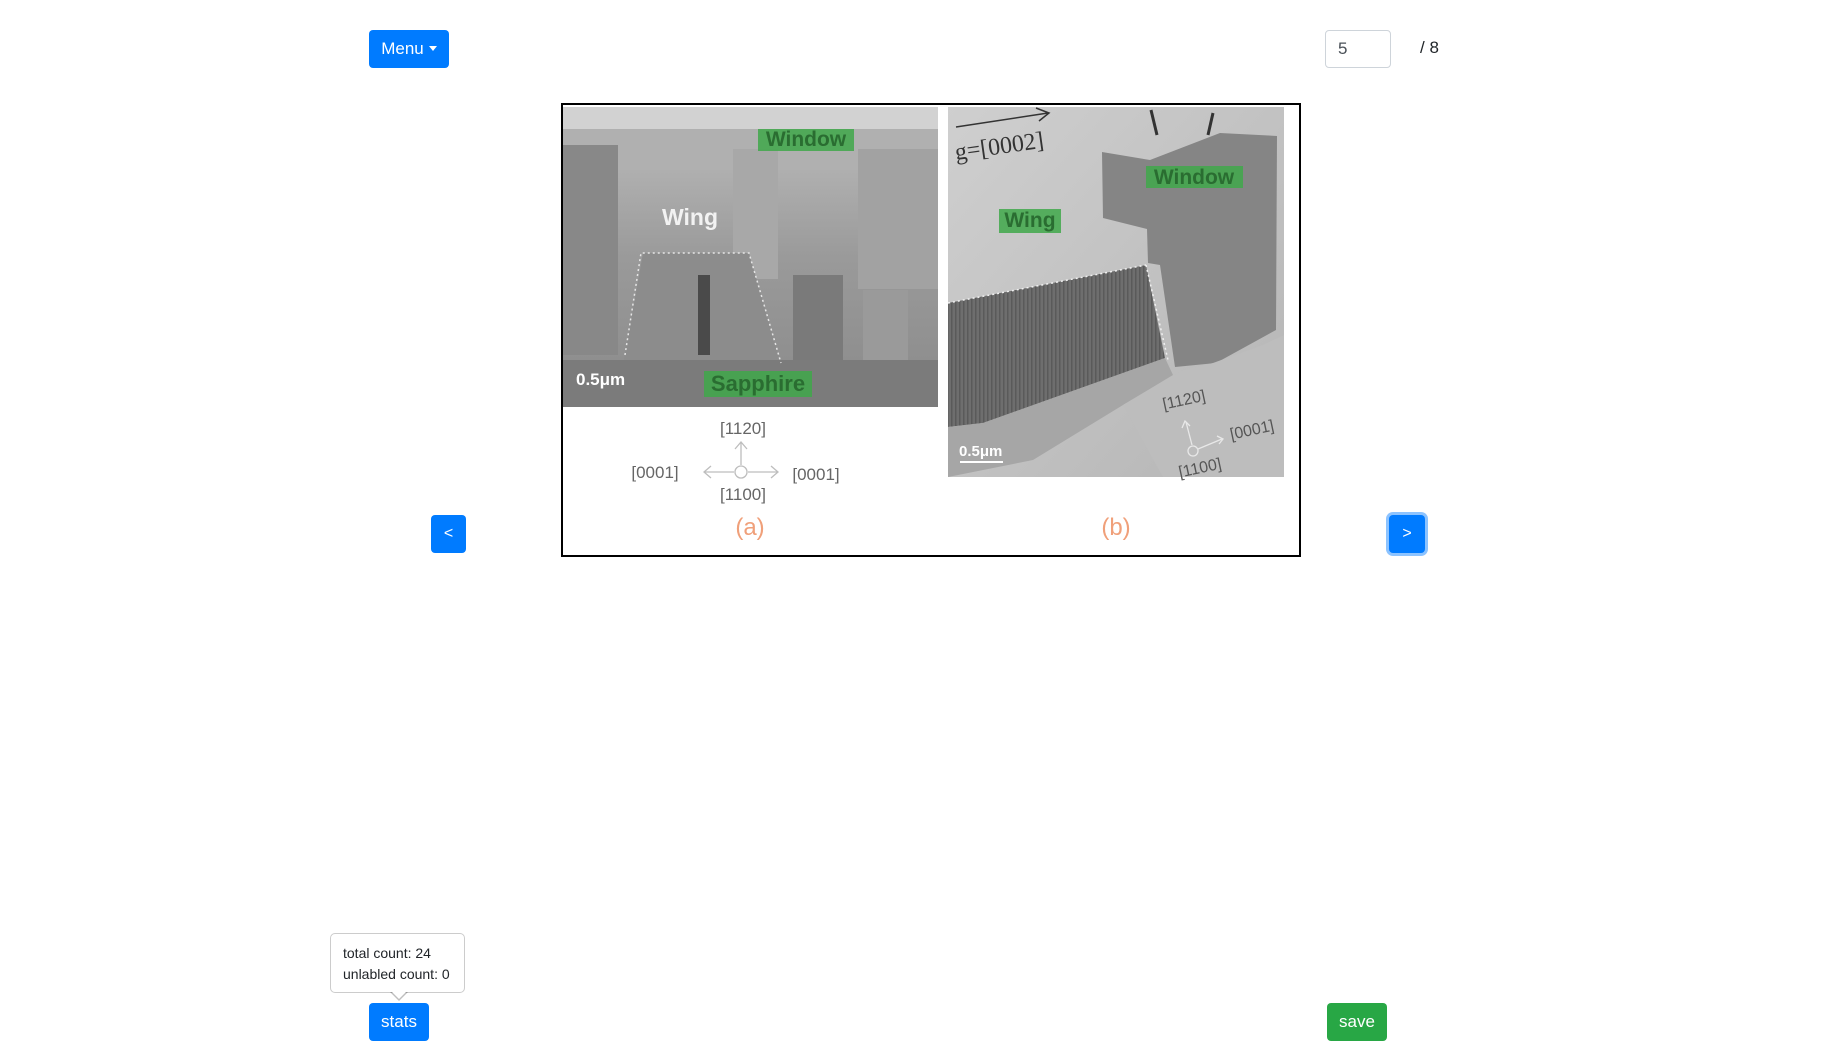 Image resolution: width=1827 pixels, height=1057 pixels. What do you see at coordinates (600, 379) in the screenshot?
I see `scale-label-a: 0.5μm` at bounding box center [600, 379].